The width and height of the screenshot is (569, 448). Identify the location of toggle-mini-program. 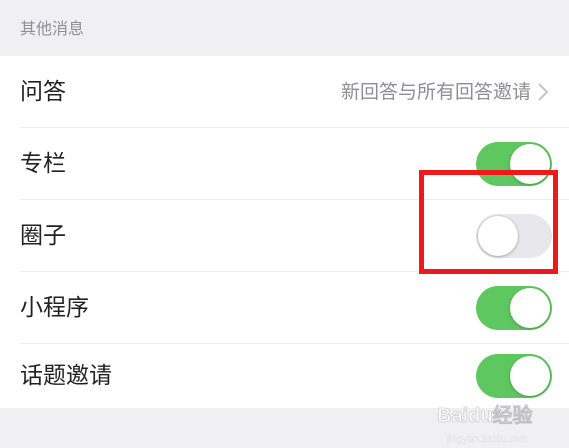
(514, 308).